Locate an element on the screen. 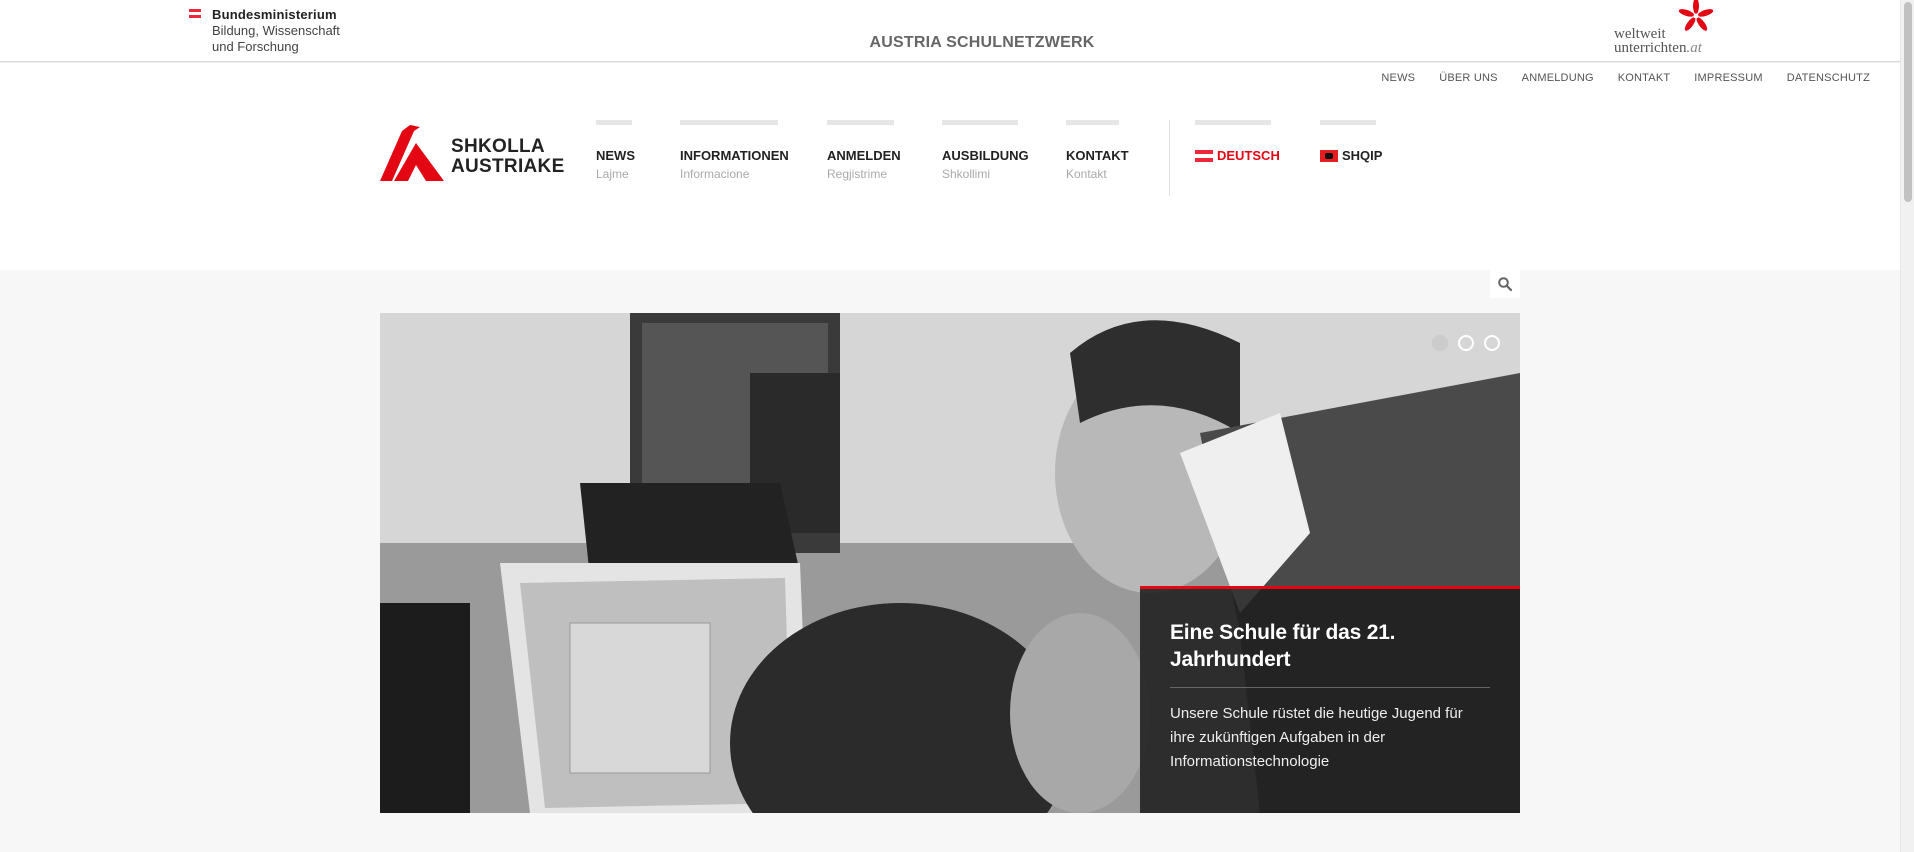 The width and height of the screenshot is (1914, 852). util-link-news: NEWS is located at coordinates (1398, 78).